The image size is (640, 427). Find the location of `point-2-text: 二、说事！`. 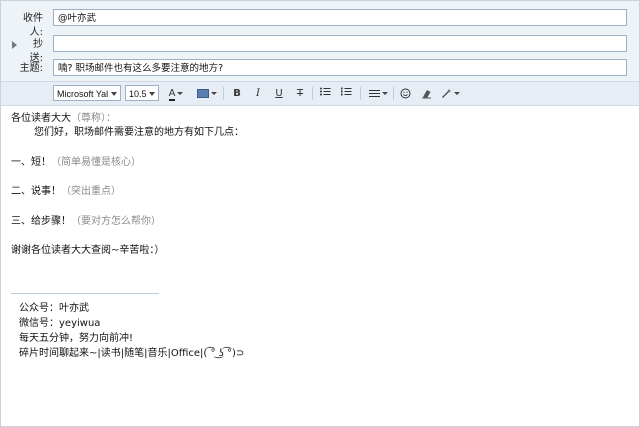

point-2-text: 二、说事！ is located at coordinates (36, 191).